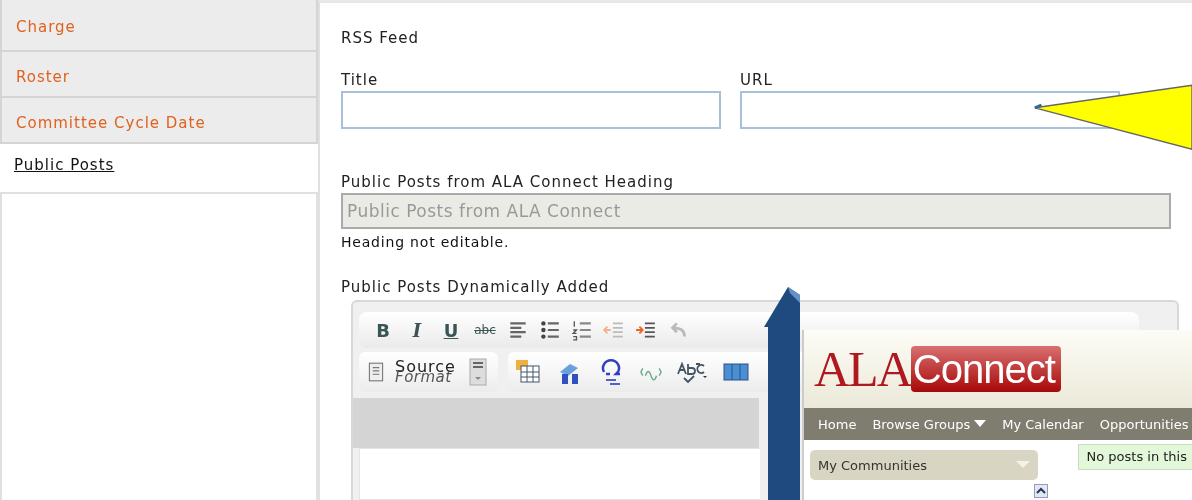 The width and height of the screenshot is (1192, 500). Describe the element at coordinates (872, 465) in the screenshot. I see `panel-title: My Communities` at that location.